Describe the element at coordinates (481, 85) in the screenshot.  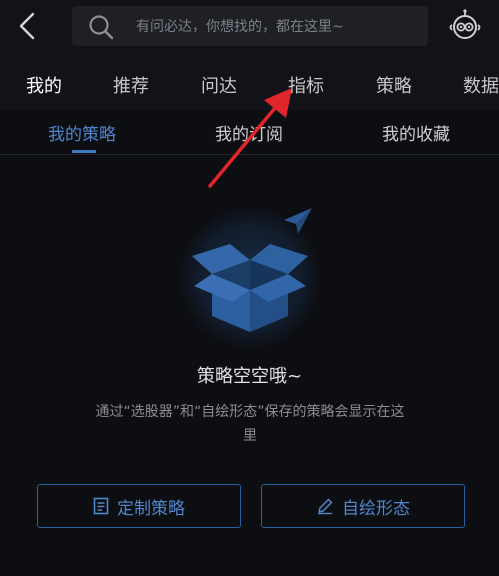
I see `tab-data: 数据` at that location.